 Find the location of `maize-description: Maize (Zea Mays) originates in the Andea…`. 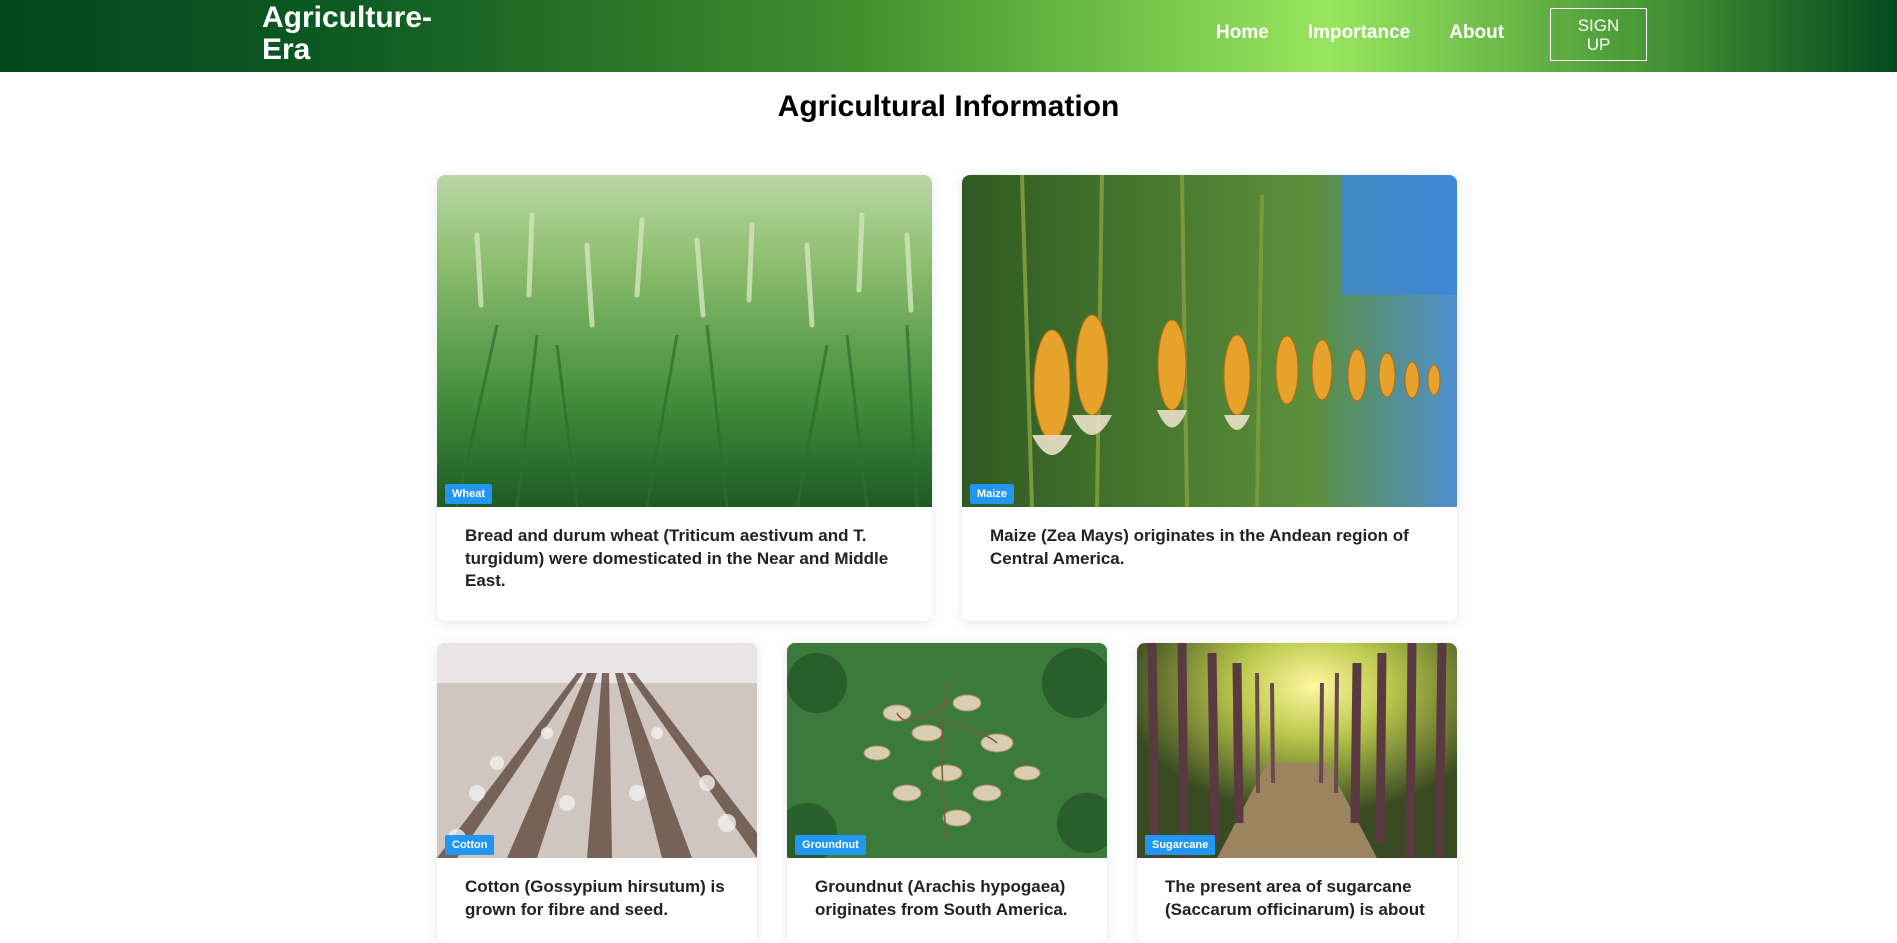

maize-description: Maize (Zea Mays) originates in the Andea… is located at coordinates (1199, 547).